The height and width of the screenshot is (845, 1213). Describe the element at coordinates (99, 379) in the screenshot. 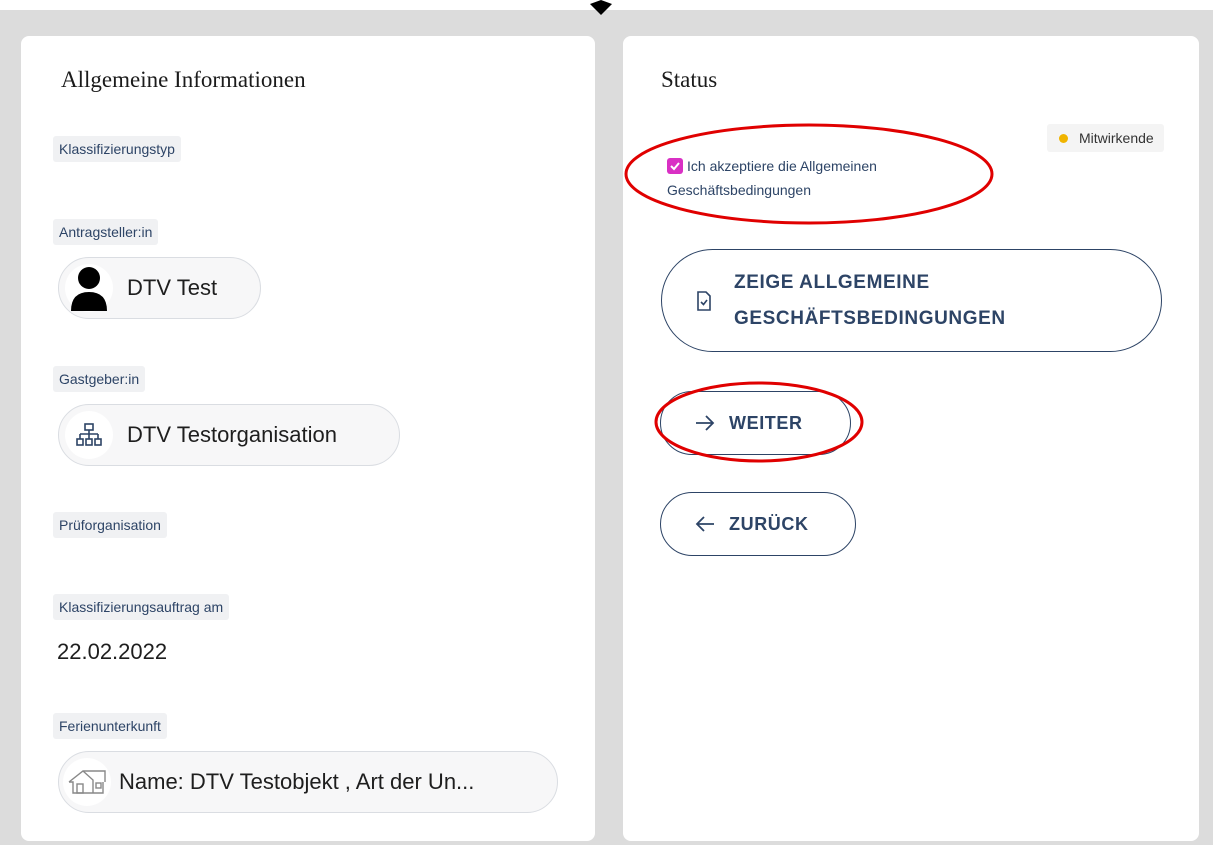

I see `host-label: Gastgeber:in` at that location.